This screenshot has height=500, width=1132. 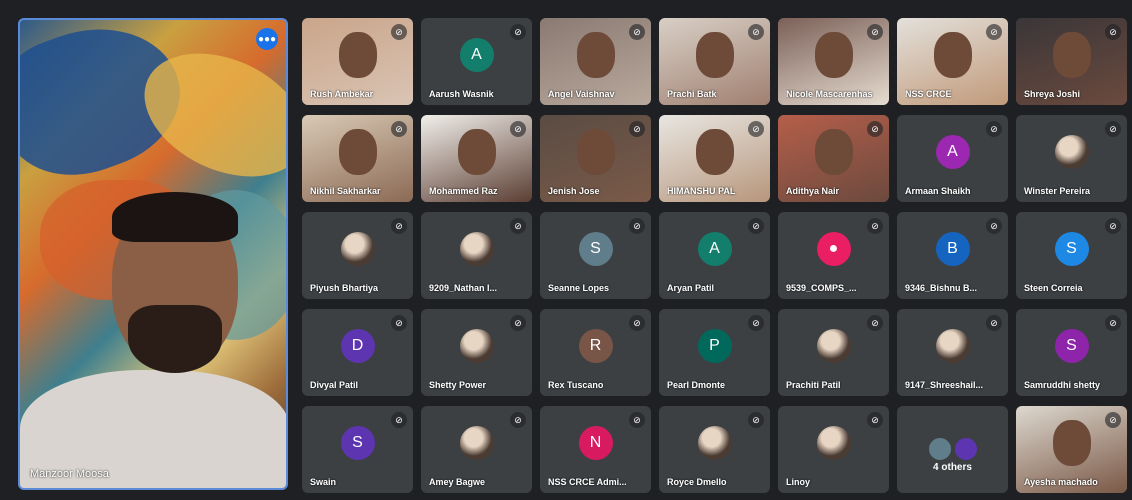 What do you see at coordinates (175, 217) in the screenshot?
I see `speaker-hair` at bounding box center [175, 217].